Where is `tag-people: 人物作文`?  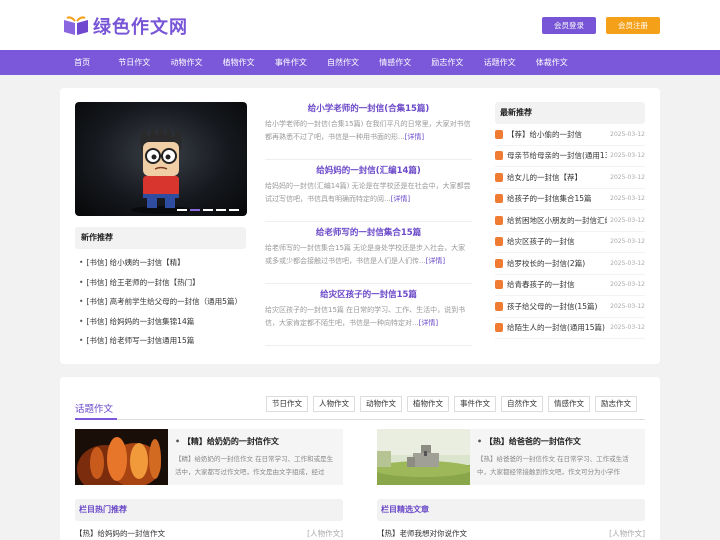
tag-people: 人物作文 is located at coordinates (334, 404).